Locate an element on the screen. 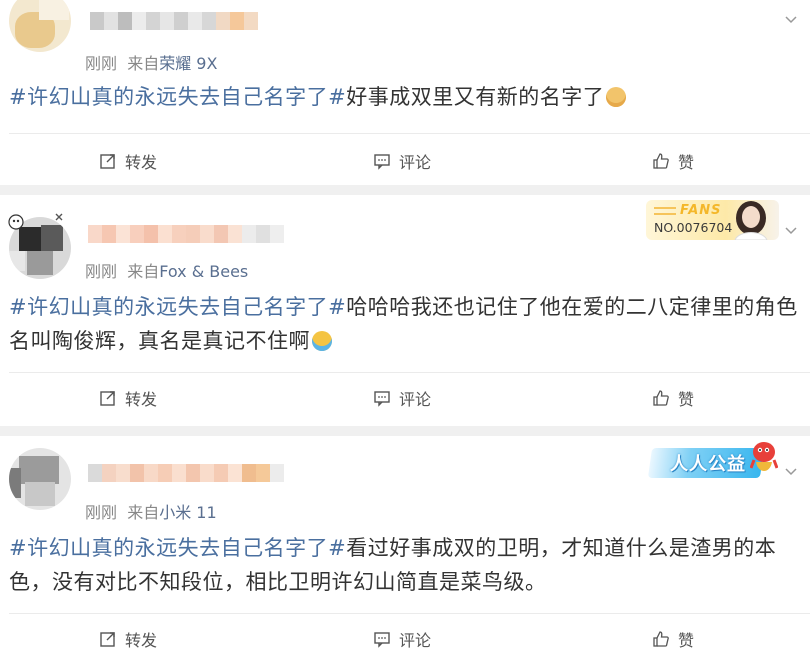 The width and height of the screenshot is (810, 666). gongyi-badge: 人人公益 is located at coordinates (713, 461).